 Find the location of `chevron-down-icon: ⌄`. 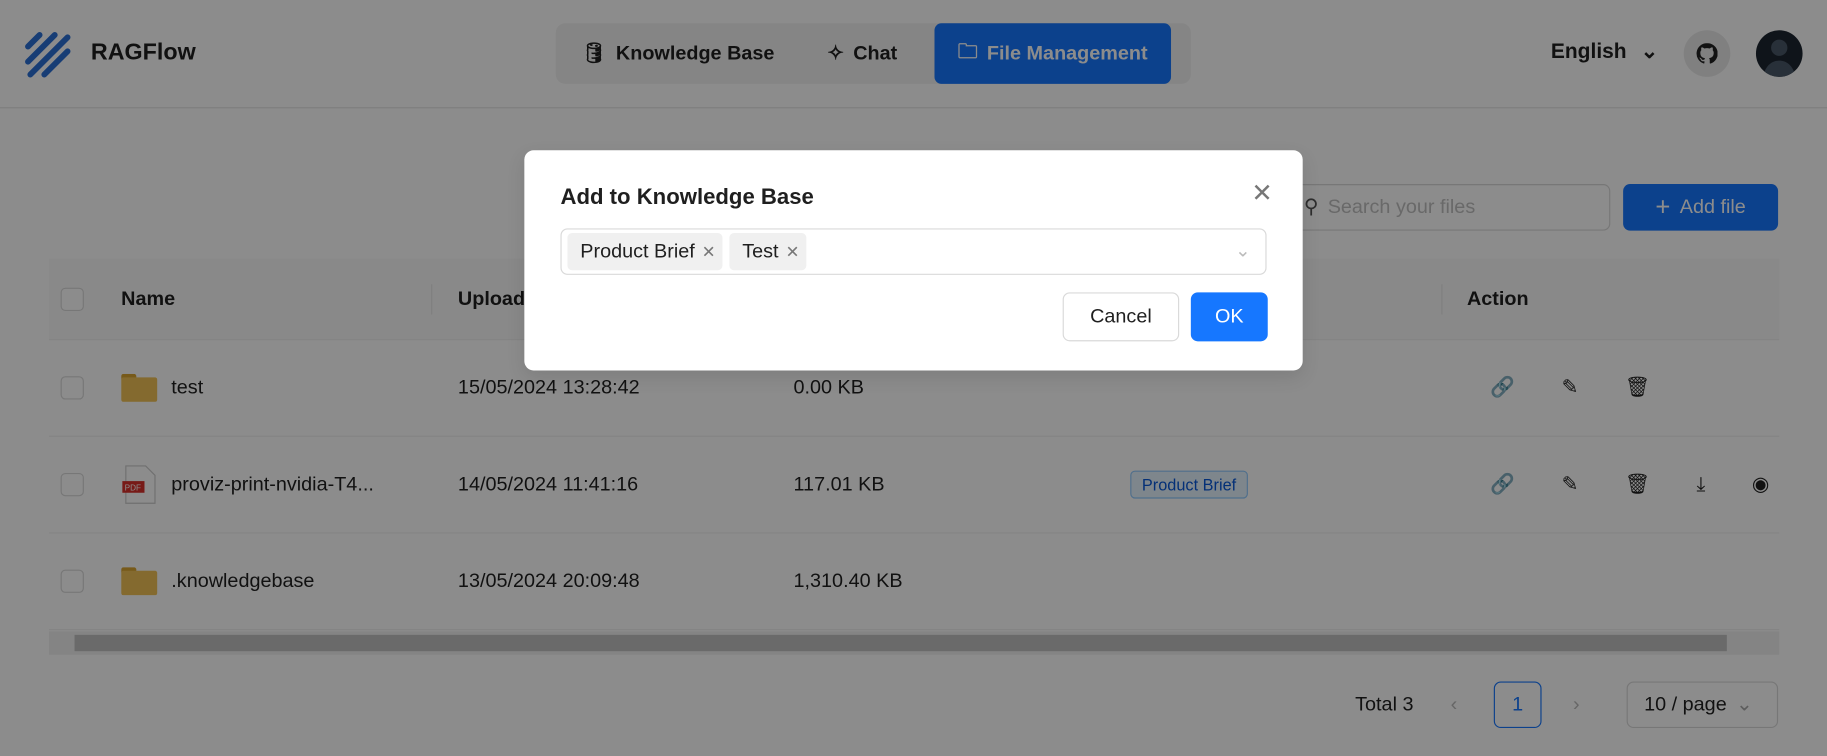

chevron-down-icon: ⌄ is located at coordinates (1243, 251).